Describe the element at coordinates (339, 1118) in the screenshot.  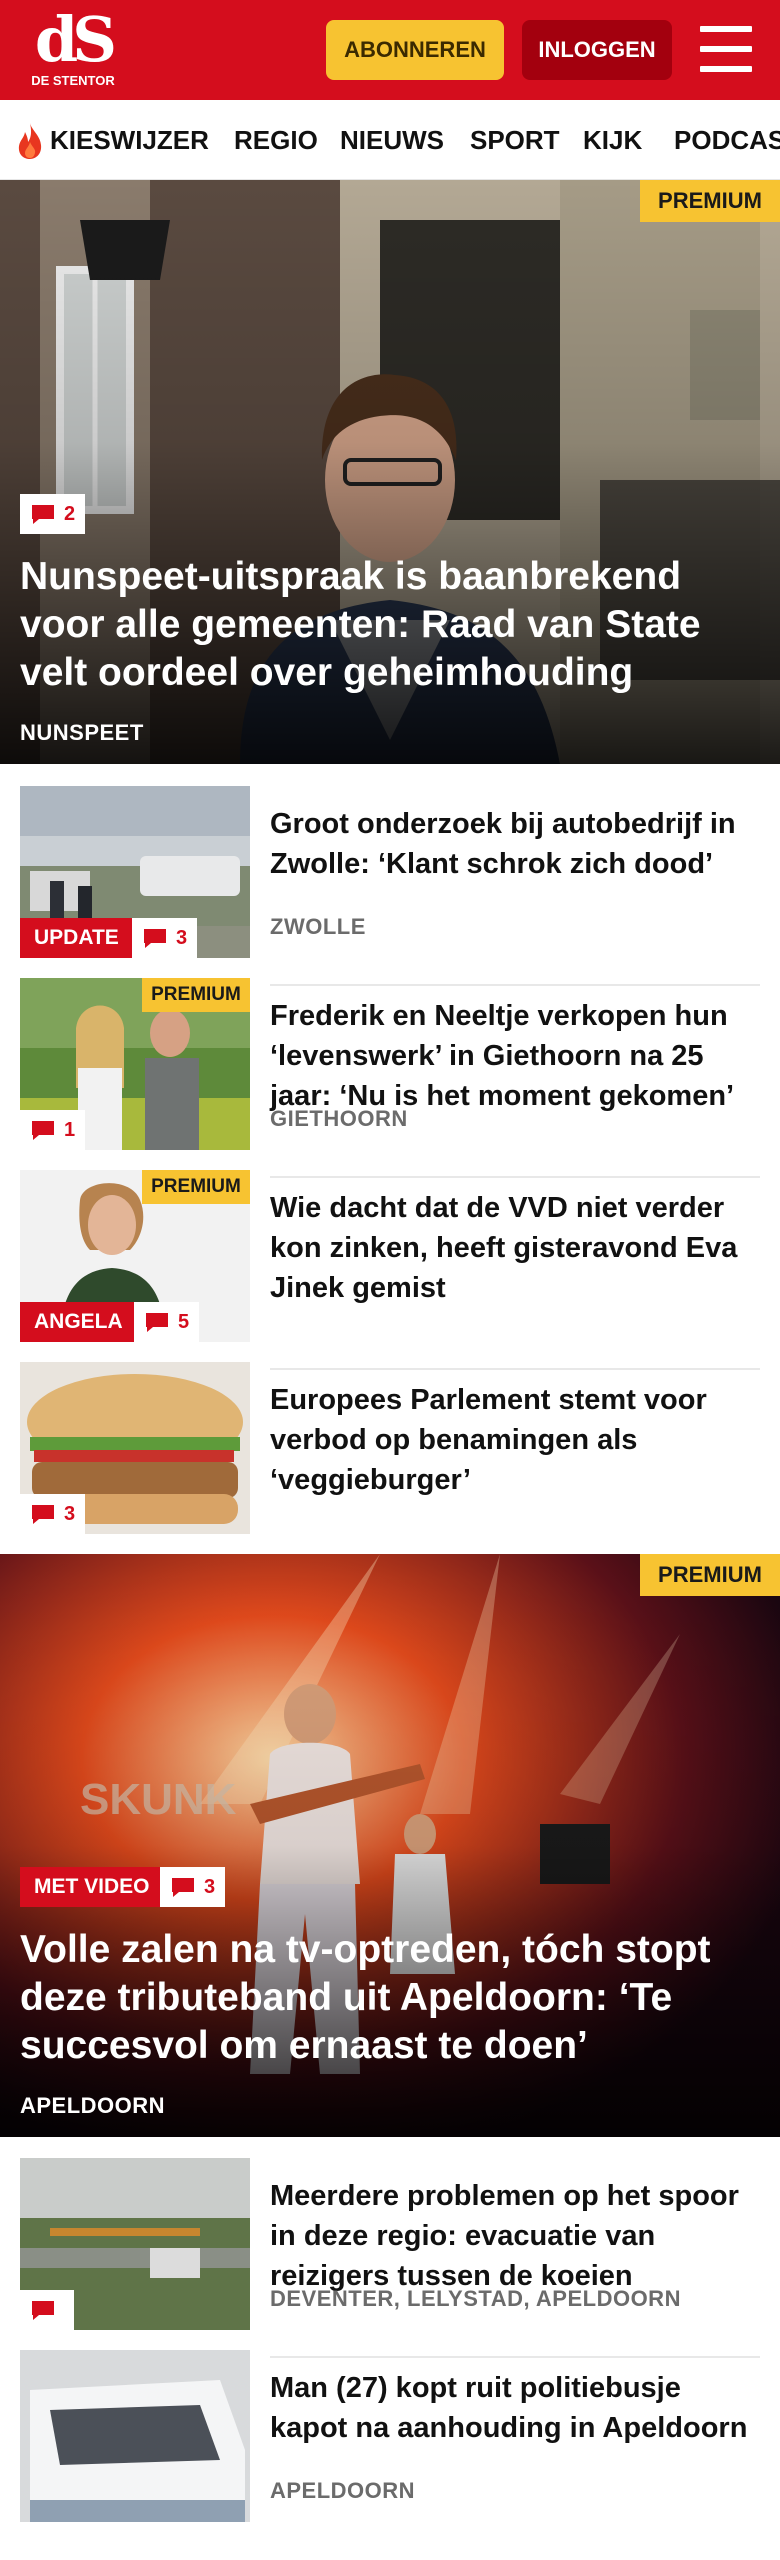
I see `article-region: GIETHOORN` at that location.